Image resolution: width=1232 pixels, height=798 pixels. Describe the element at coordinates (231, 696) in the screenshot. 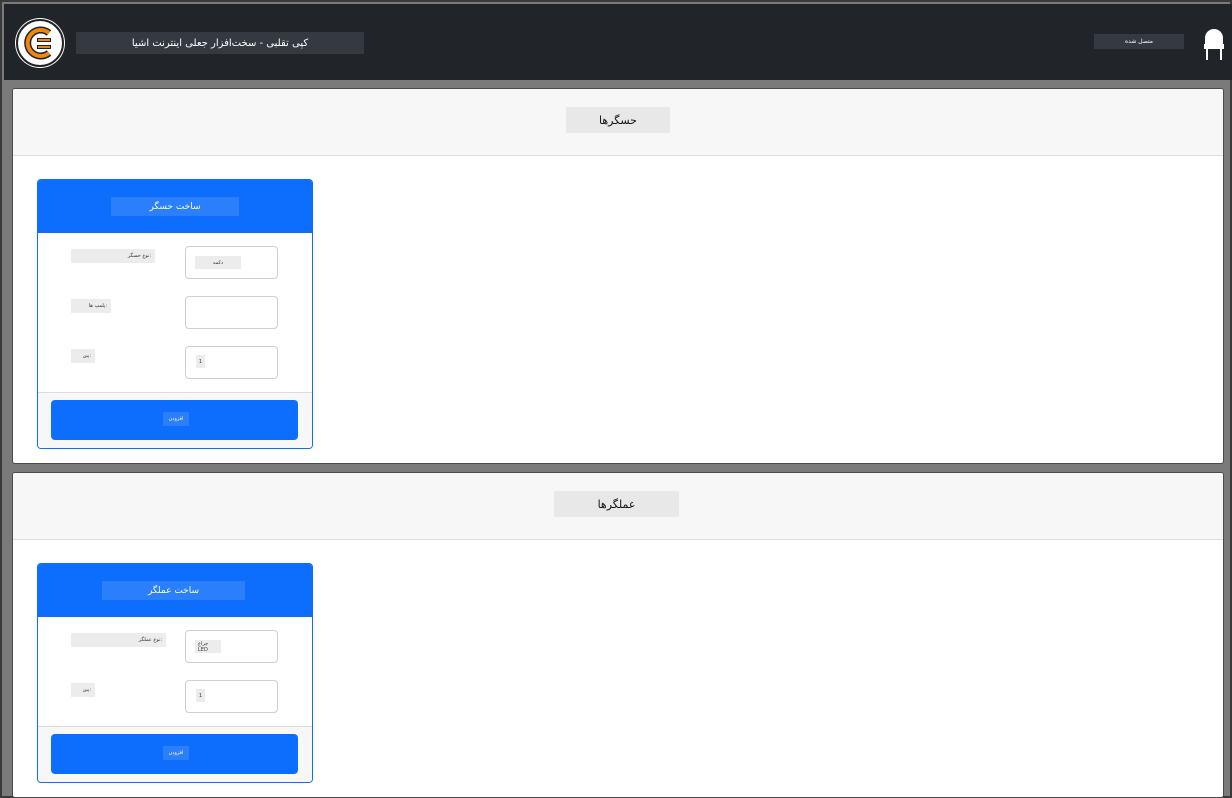

I see `actuator-pin-input: 1` at that location.